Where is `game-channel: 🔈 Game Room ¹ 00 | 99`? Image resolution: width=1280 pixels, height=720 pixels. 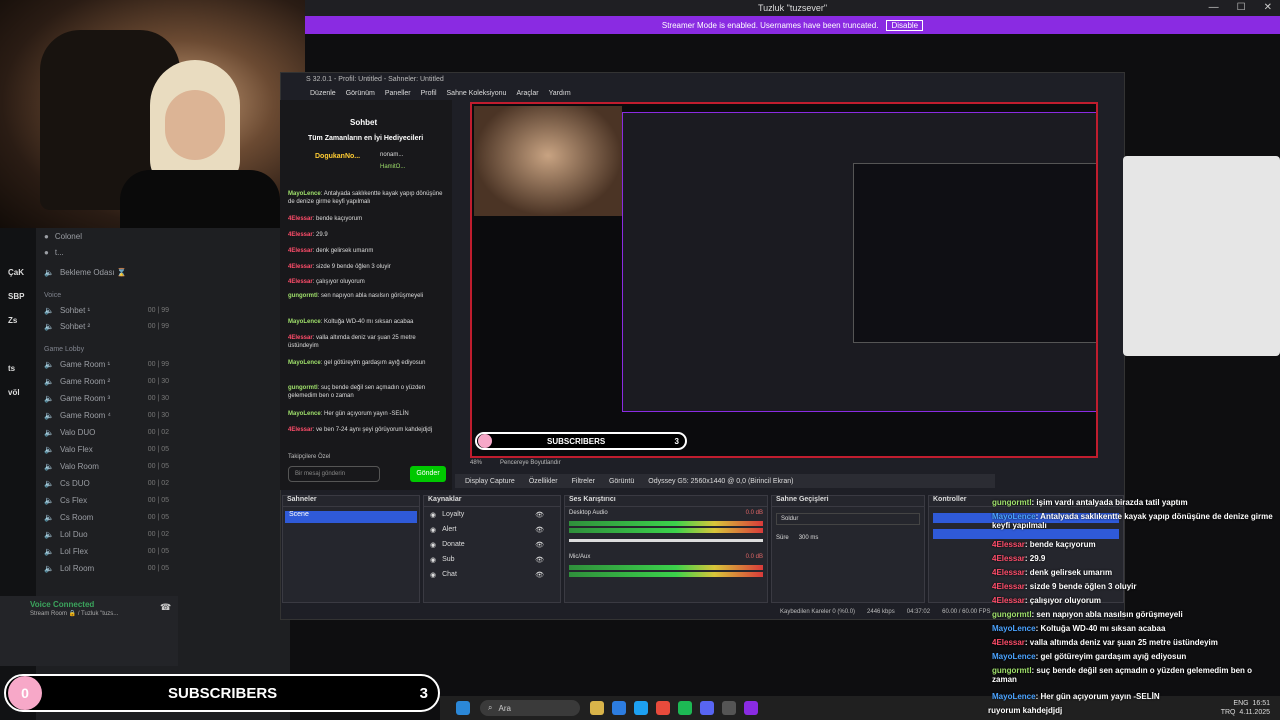 game-channel: 🔈 Game Room ¹ 00 | 99 is located at coordinates (106, 364).